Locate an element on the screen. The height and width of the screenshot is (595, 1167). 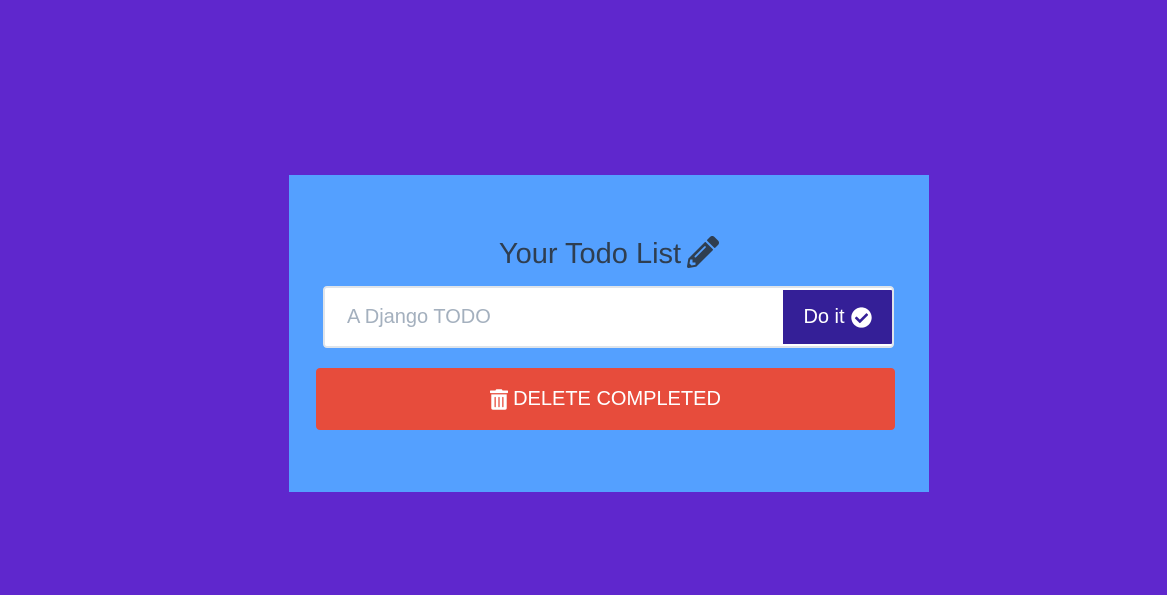
do-it-button: Do it is located at coordinates (836, 317).